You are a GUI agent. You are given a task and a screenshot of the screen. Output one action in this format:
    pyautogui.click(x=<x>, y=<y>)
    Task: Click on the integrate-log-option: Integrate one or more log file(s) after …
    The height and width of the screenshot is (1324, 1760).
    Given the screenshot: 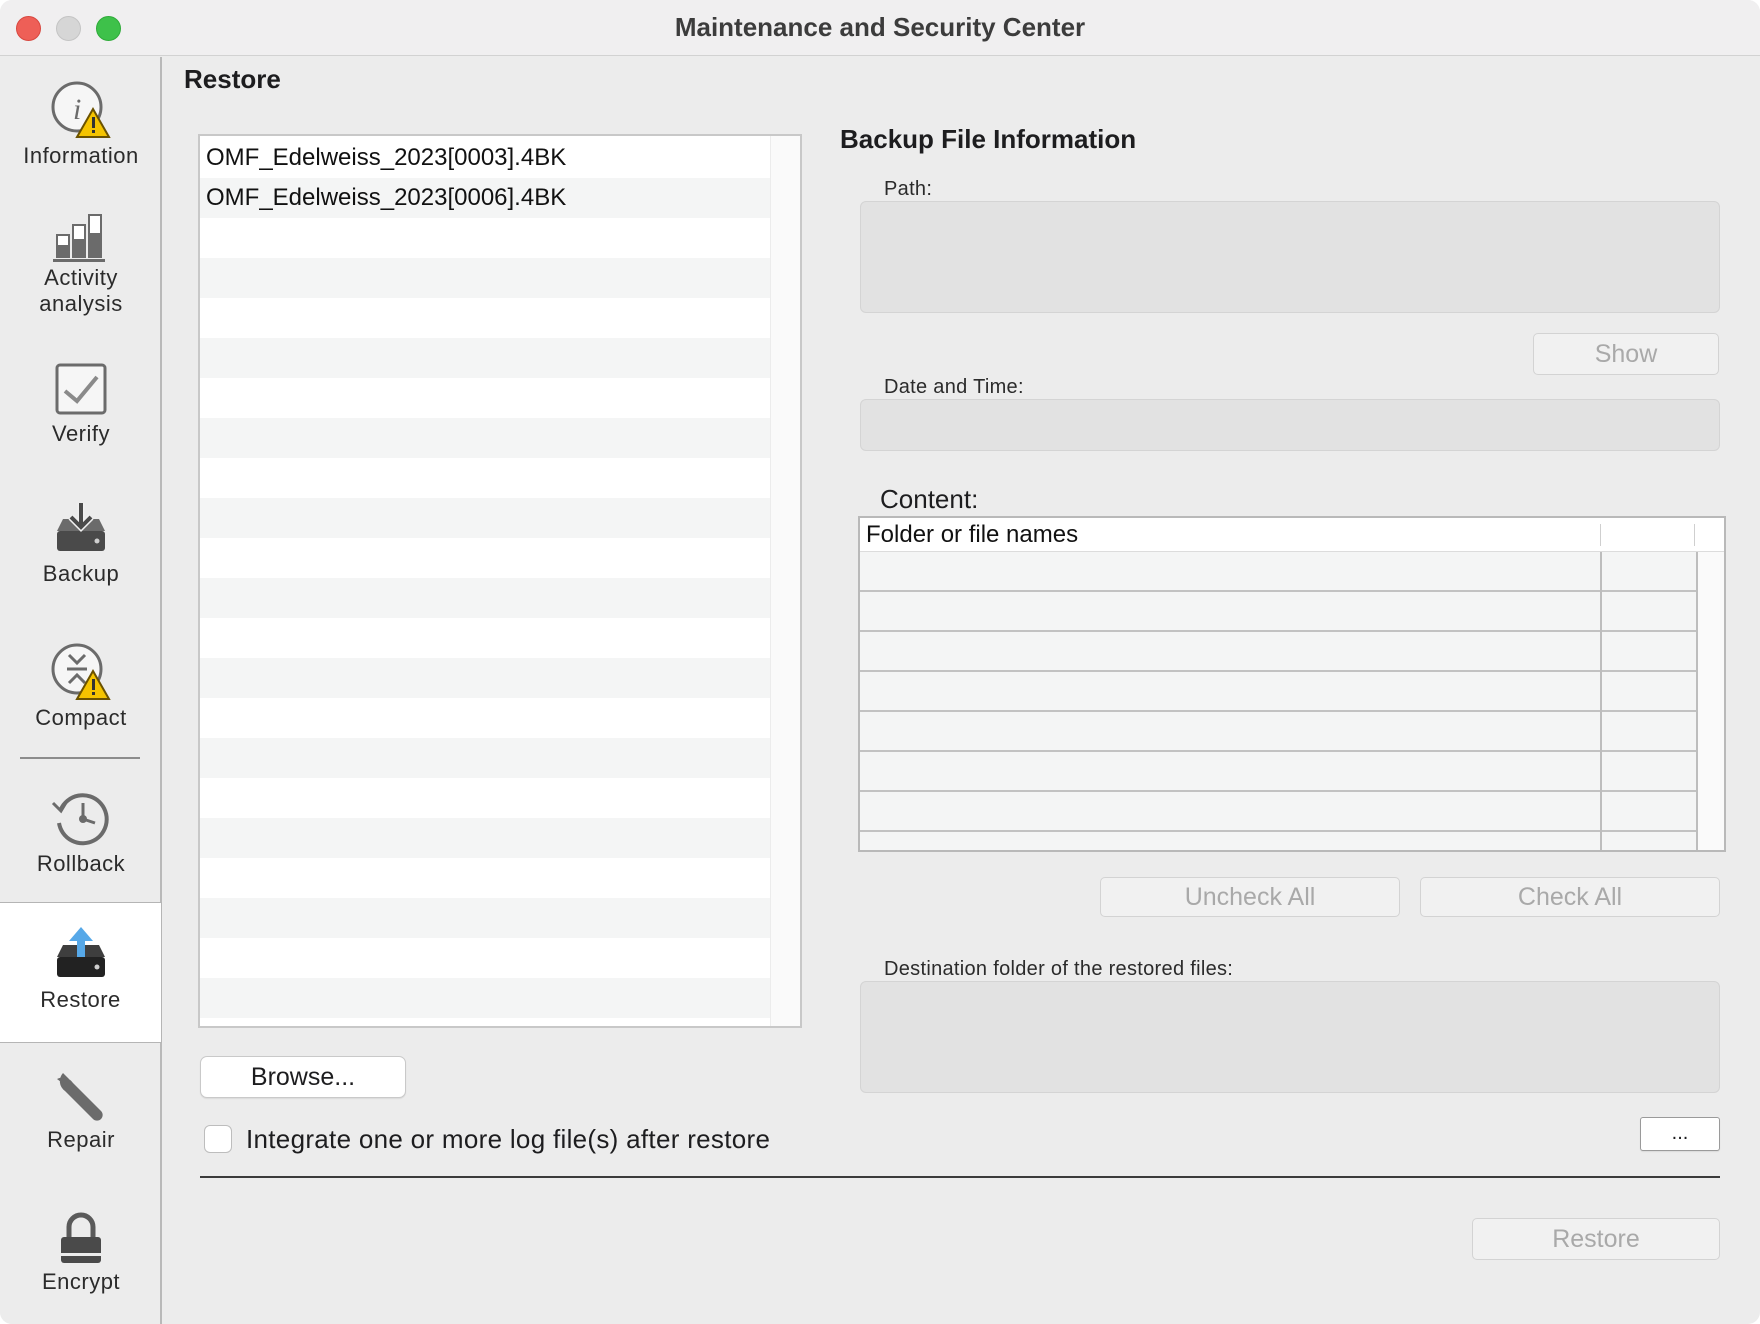 What is the action you would take?
    pyautogui.click(x=487, y=1139)
    